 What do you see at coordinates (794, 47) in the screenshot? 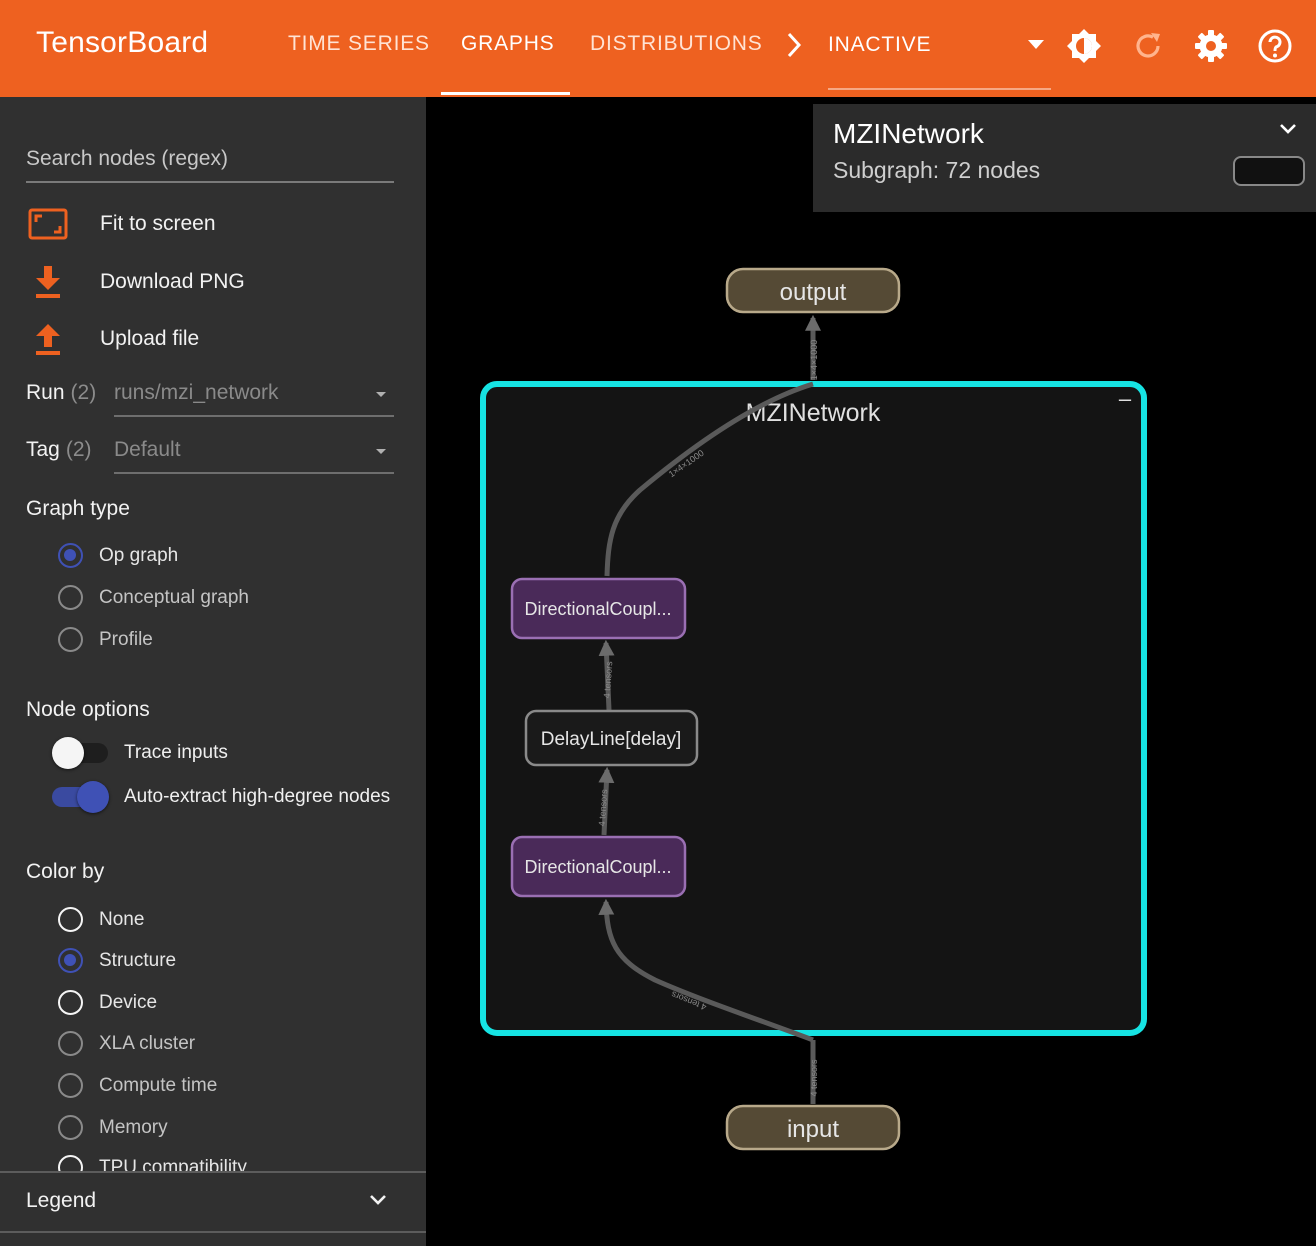
I see `more-tabs-chevron-icon` at bounding box center [794, 47].